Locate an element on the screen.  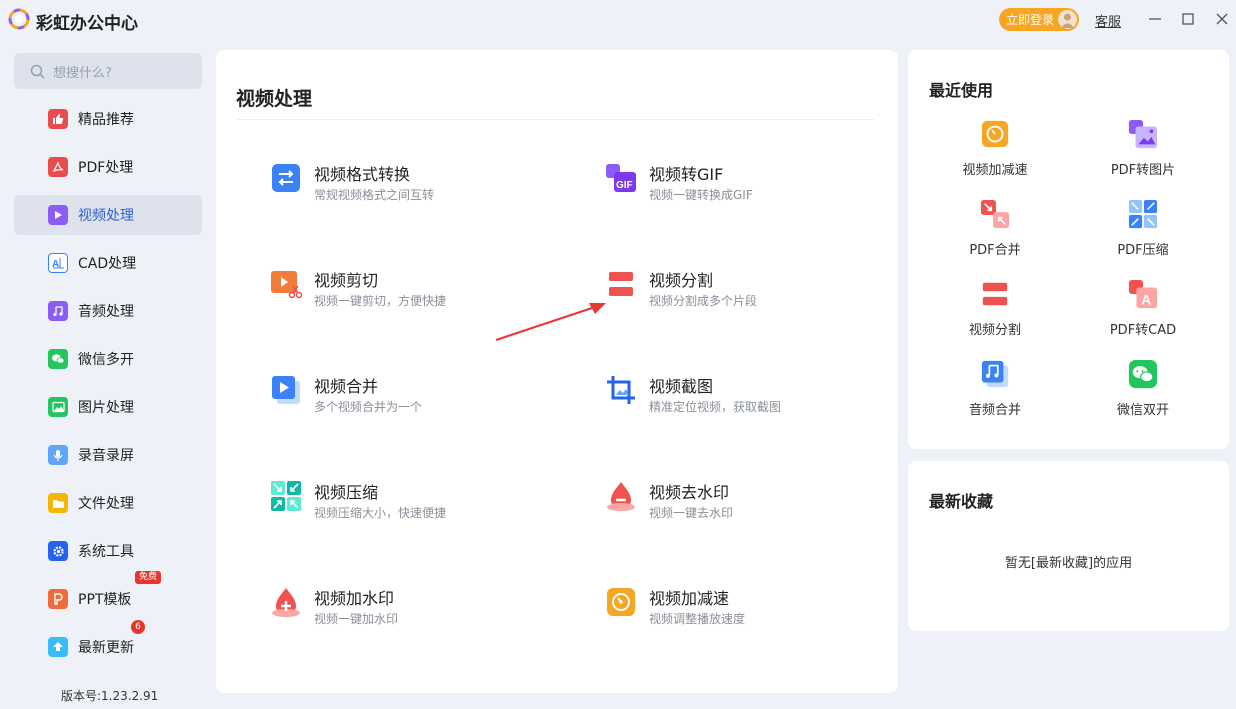
tool-description: 视频分割成多个片段 is located at coordinates (703, 301).